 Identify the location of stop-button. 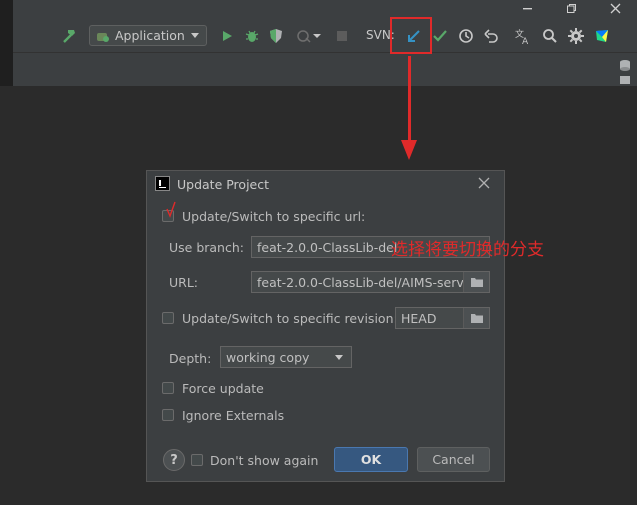
(342, 36).